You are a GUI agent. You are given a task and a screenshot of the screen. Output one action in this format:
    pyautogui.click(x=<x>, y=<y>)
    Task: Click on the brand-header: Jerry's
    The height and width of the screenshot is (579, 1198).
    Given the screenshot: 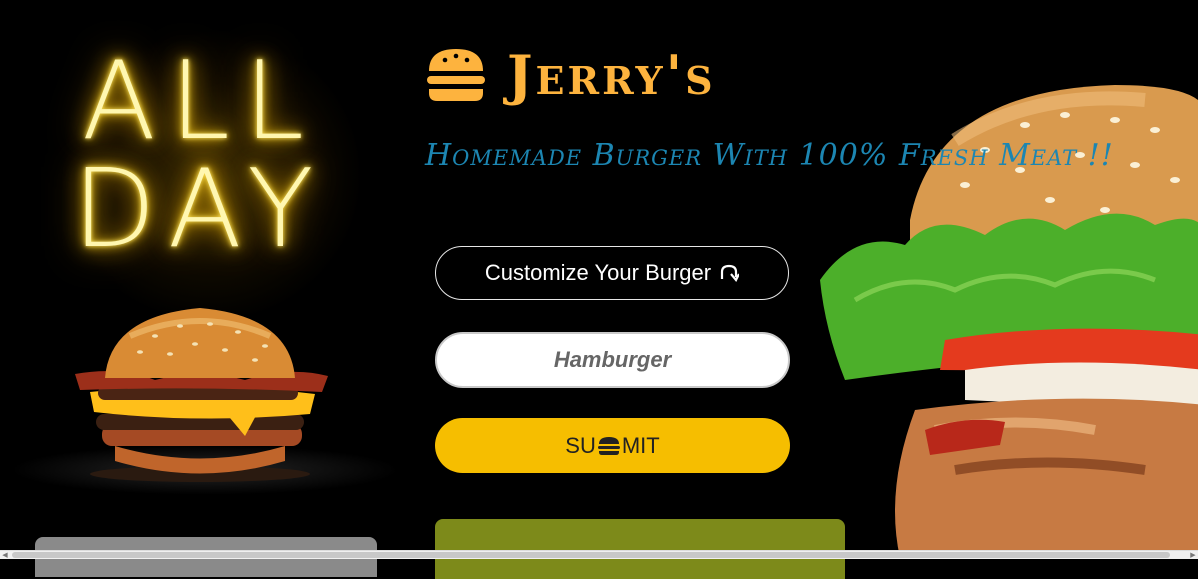 What is the action you would take?
    pyautogui.click(x=570, y=75)
    